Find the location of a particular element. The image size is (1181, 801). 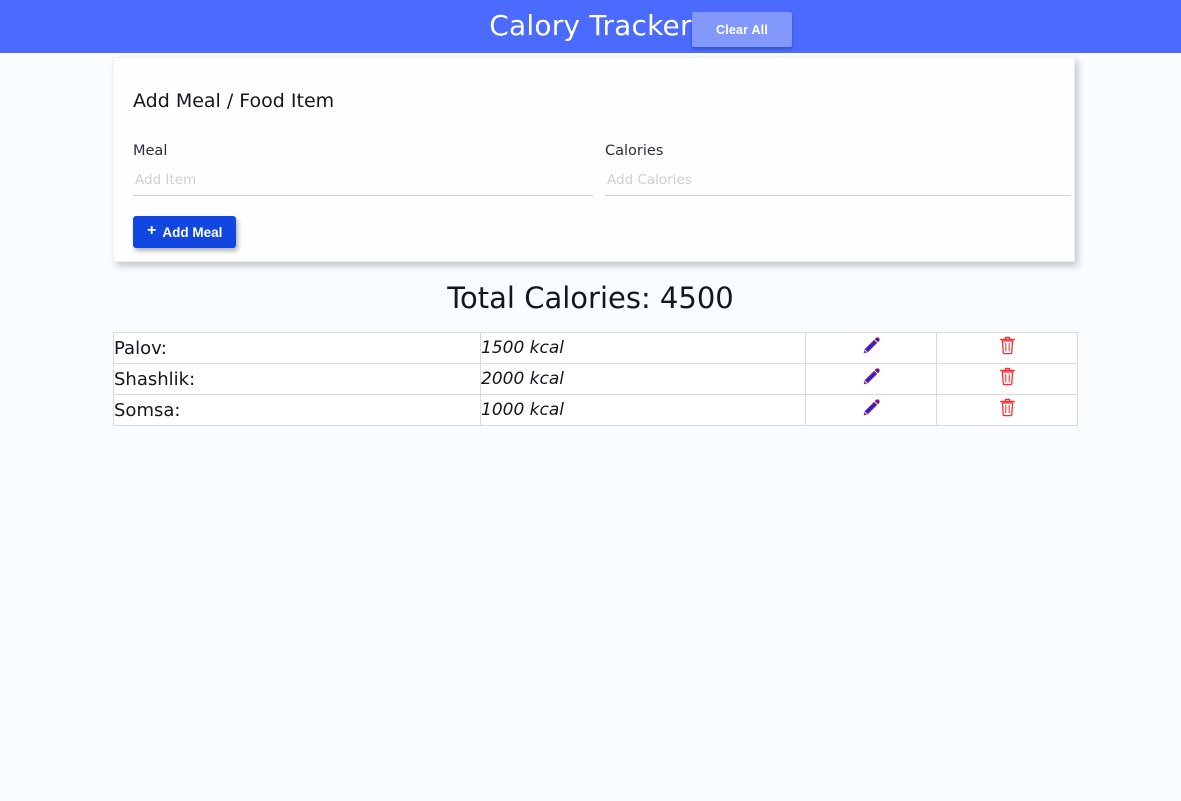

table-row: Palov: 1500 kcal is located at coordinates (595, 348).